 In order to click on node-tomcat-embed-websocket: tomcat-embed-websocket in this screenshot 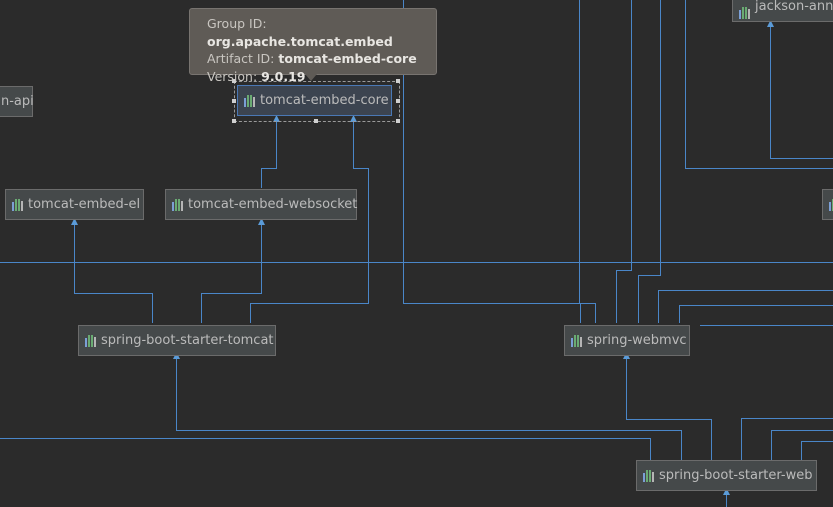, I will do `click(261, 204)`.